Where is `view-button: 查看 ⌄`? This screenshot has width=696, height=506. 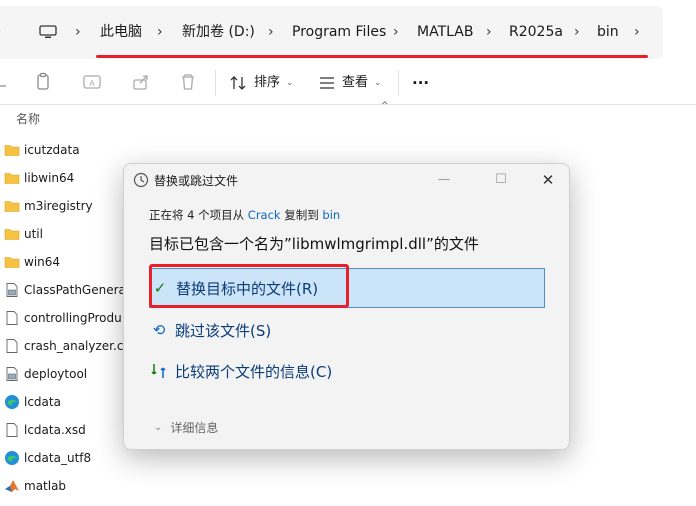 view-button: 查看 ⌄ is located at coordinates (350, 83).